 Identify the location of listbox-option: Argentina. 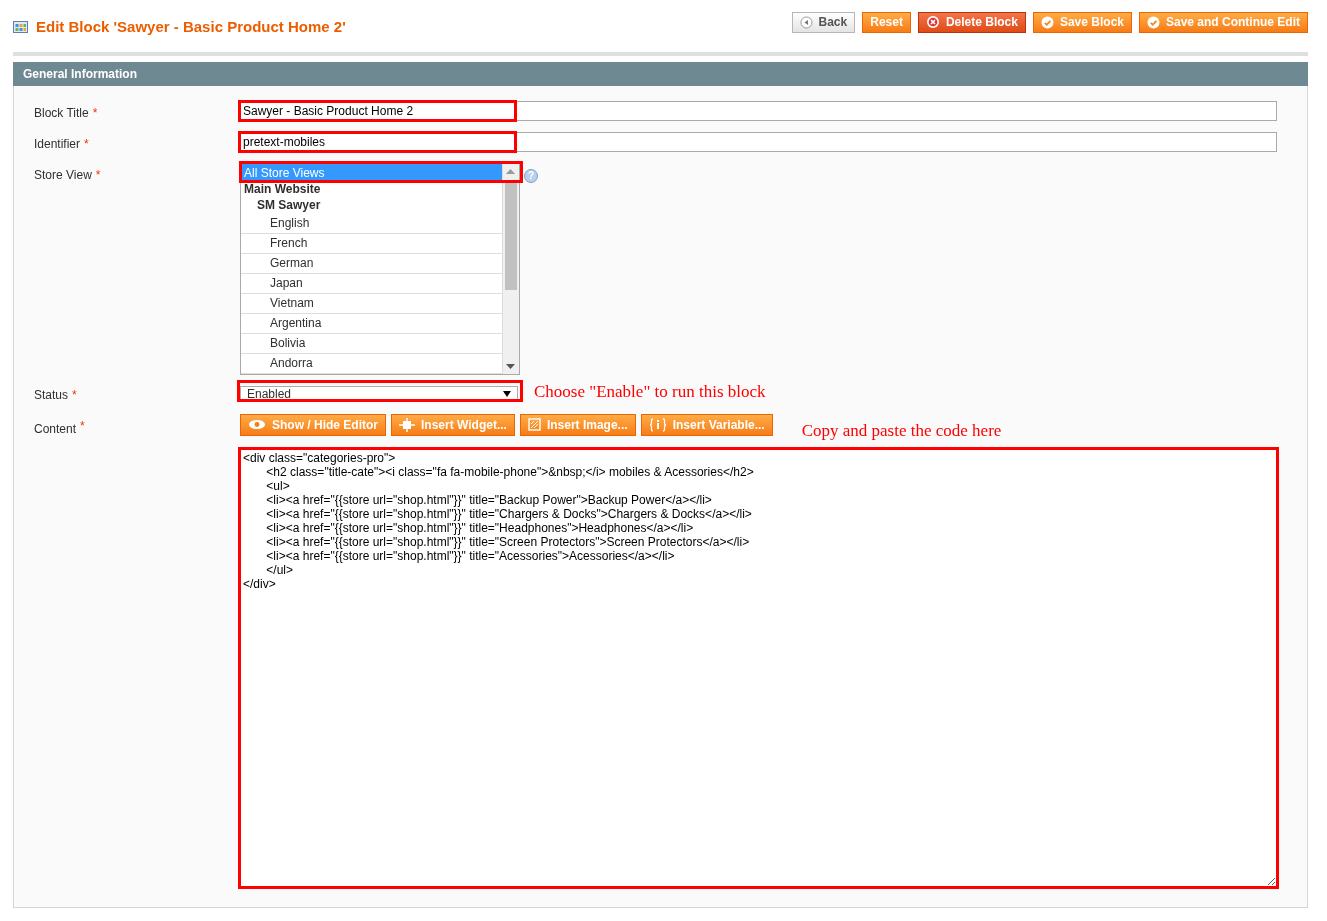
(371, 324).